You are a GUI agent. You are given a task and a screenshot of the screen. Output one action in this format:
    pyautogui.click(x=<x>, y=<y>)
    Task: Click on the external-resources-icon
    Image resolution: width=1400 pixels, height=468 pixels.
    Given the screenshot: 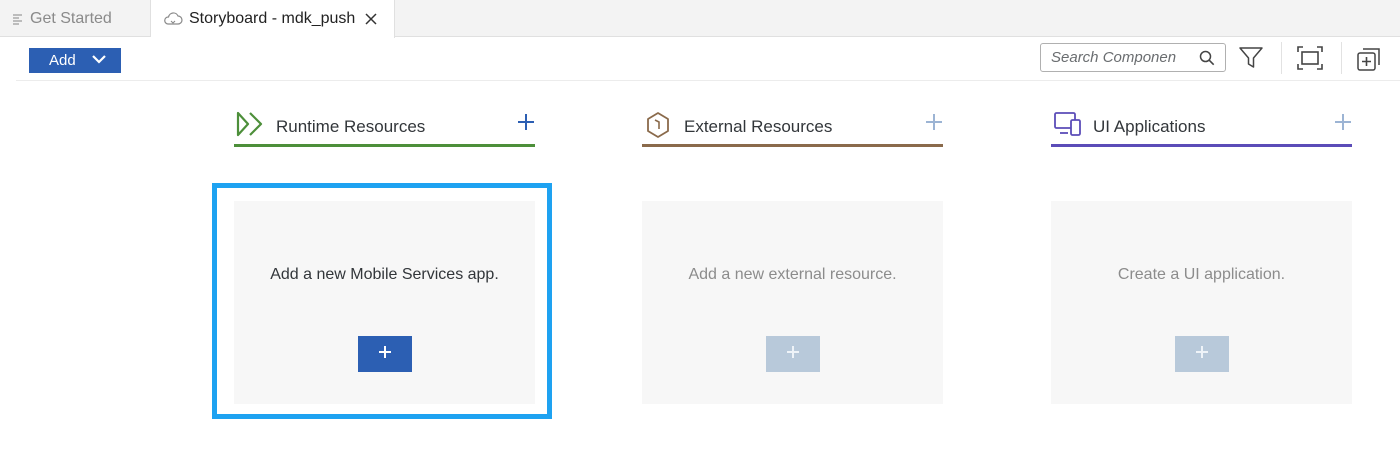 What is the action you would take?
    pyautogui.click(x=658, y=127)
    